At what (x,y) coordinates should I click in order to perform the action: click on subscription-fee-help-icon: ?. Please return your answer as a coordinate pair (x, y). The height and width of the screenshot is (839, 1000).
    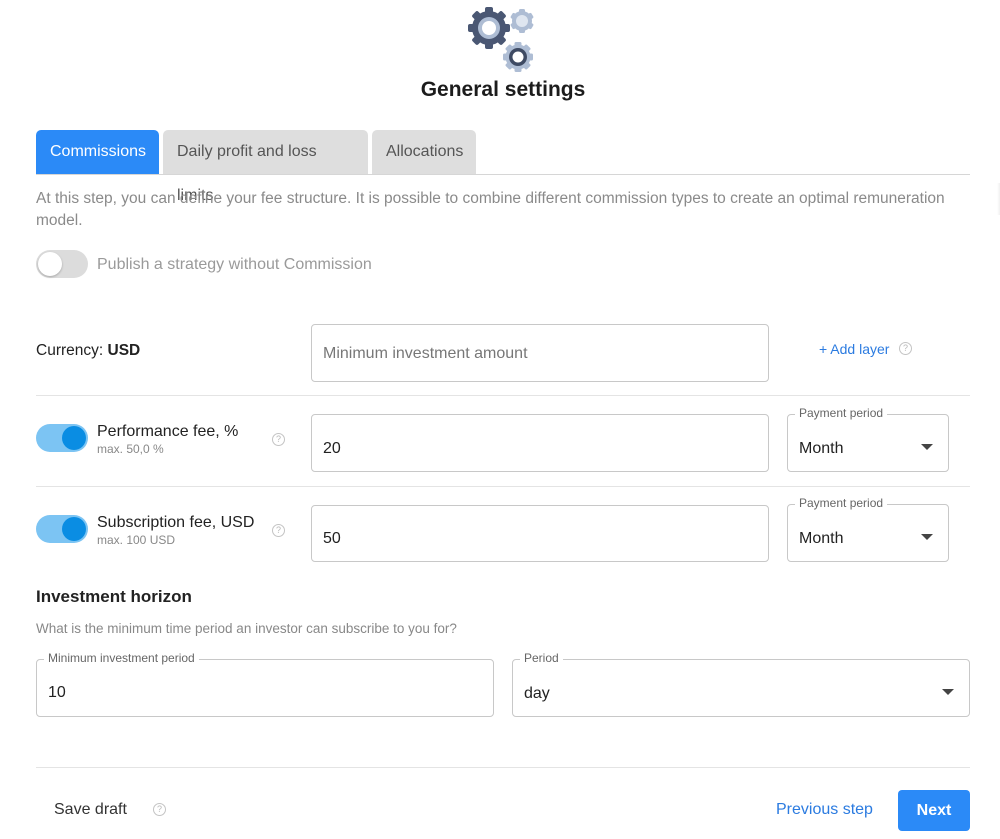
    Looking at the image, I should click on (278, 530).